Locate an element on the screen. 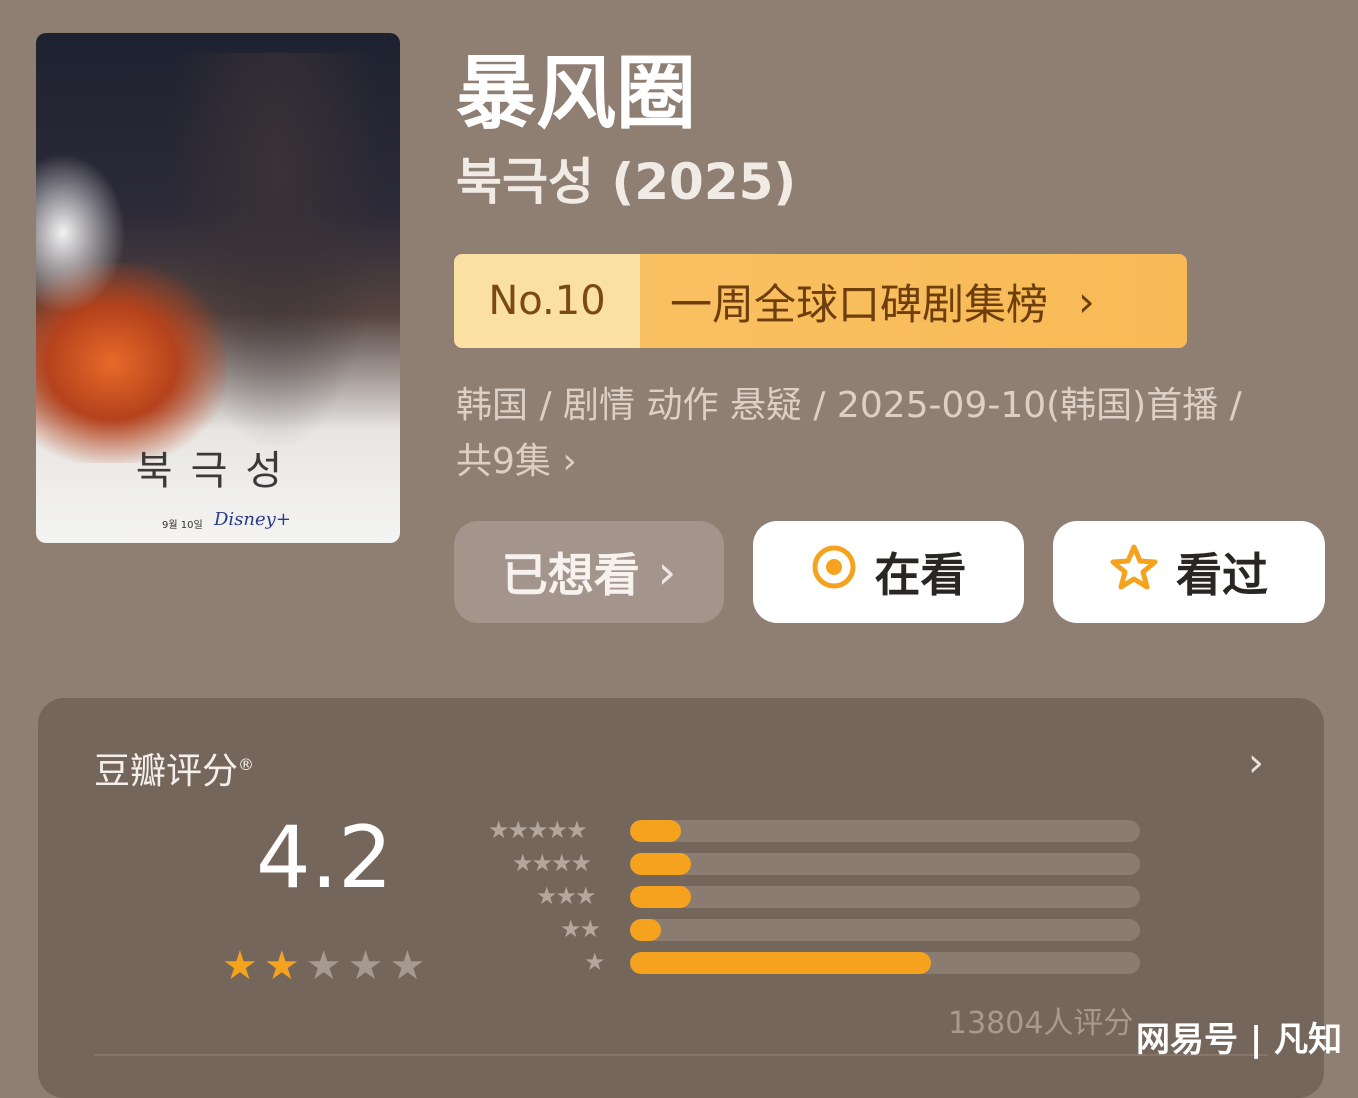 The width and height of the screenshot is (1358, 1098). rating-score: 4.2 is located at coordinates (324, 858).